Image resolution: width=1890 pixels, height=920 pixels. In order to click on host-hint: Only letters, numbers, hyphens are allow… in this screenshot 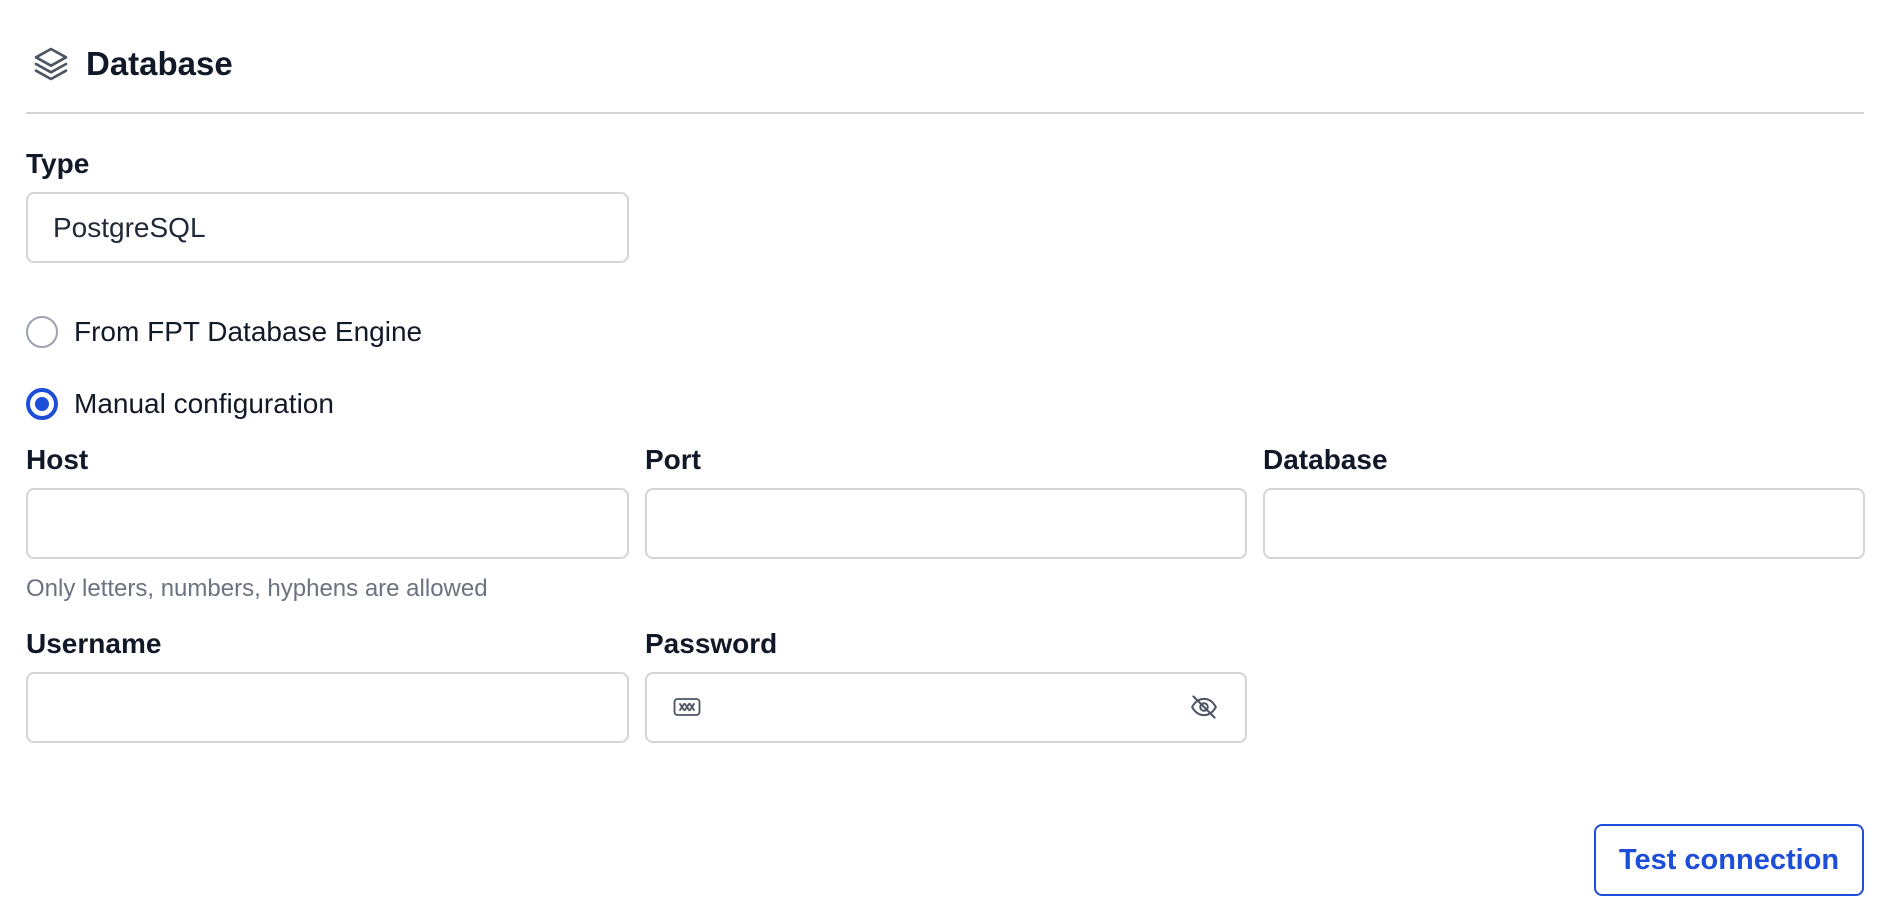, I will do `click(257, 588)`.